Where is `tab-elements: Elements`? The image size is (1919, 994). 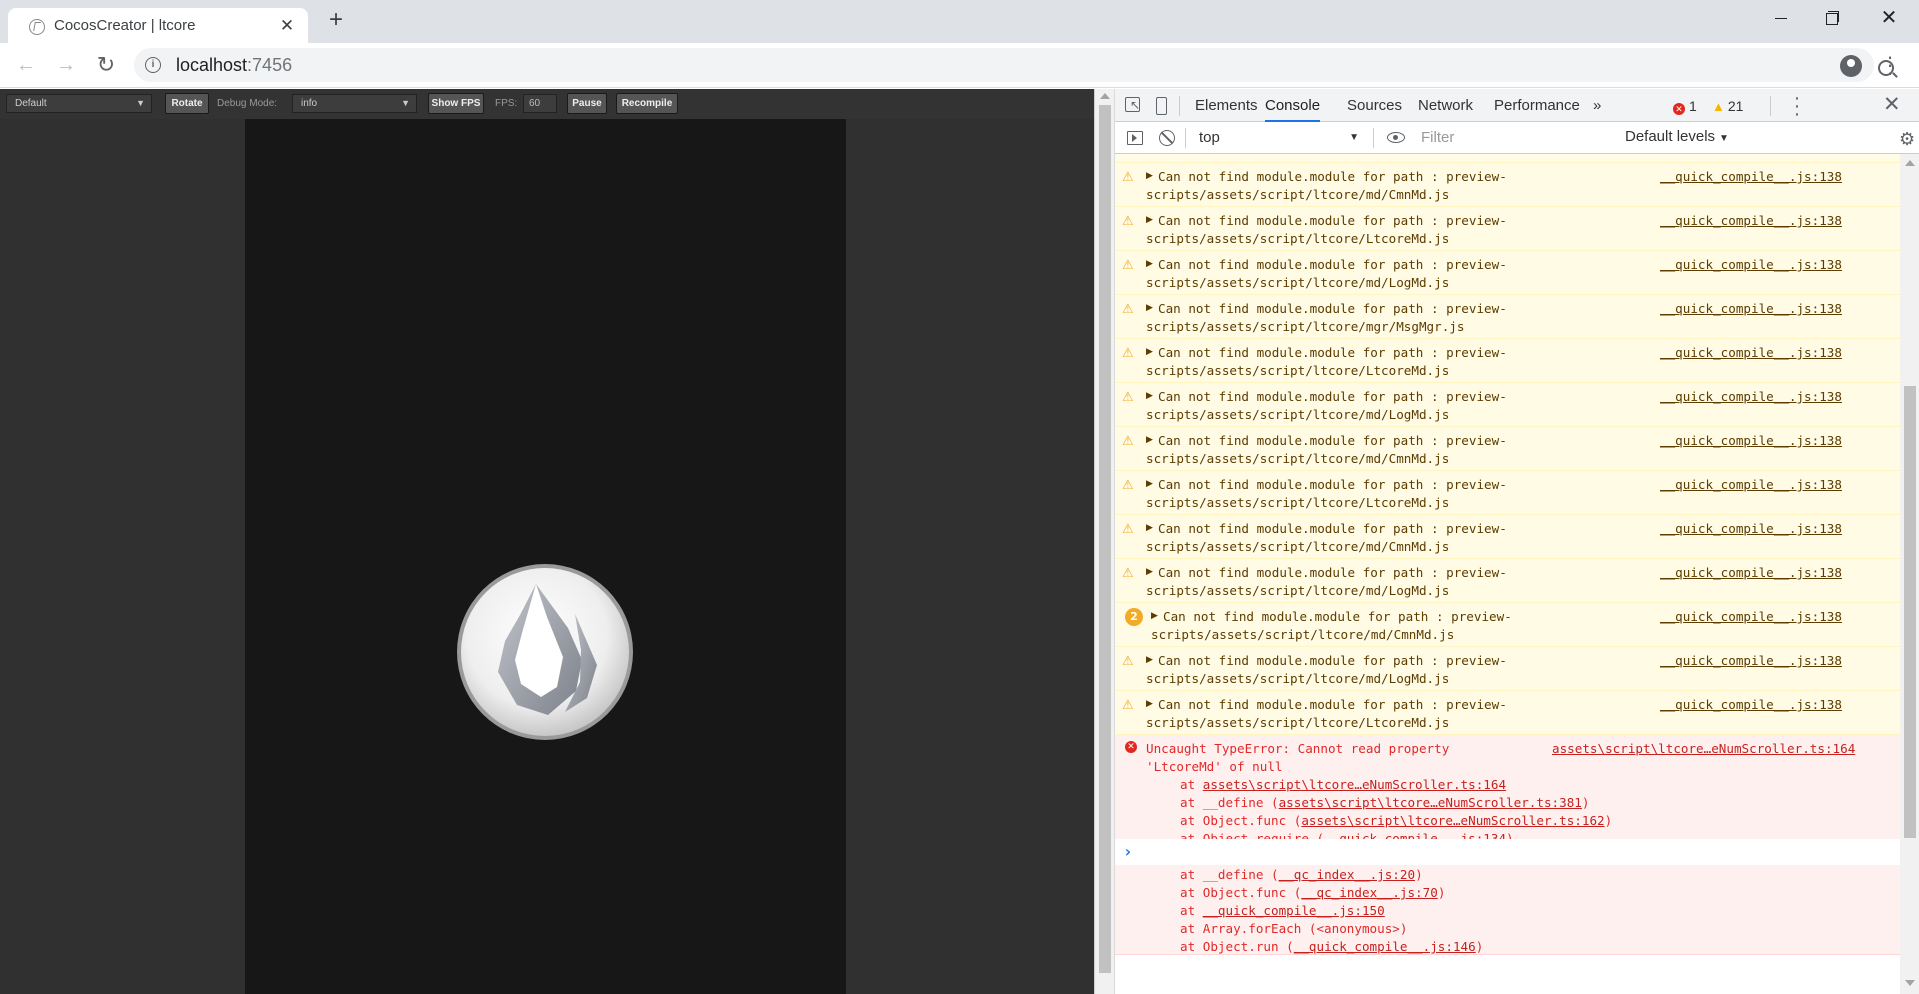 tab-elements: Elements is located at coordinates (1226, 105).